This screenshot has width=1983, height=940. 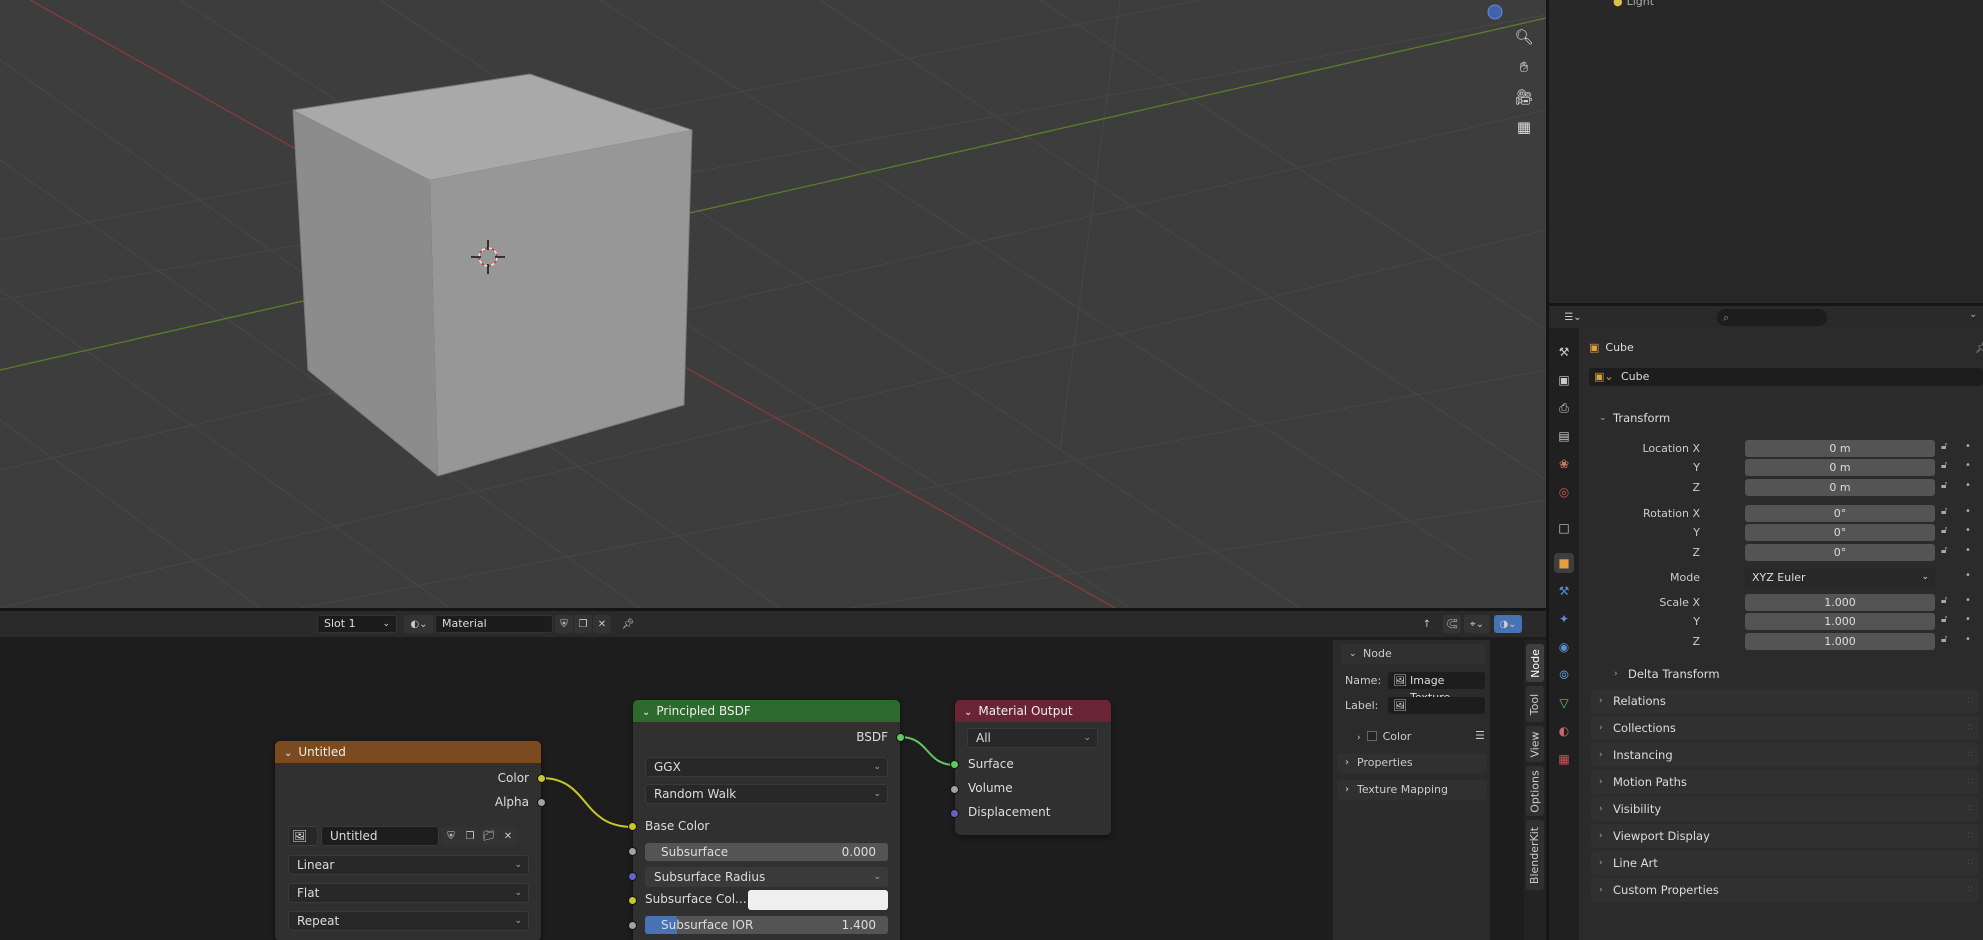 I want to click on world-tab-icon: ◎, so click(x=1564, y=492).